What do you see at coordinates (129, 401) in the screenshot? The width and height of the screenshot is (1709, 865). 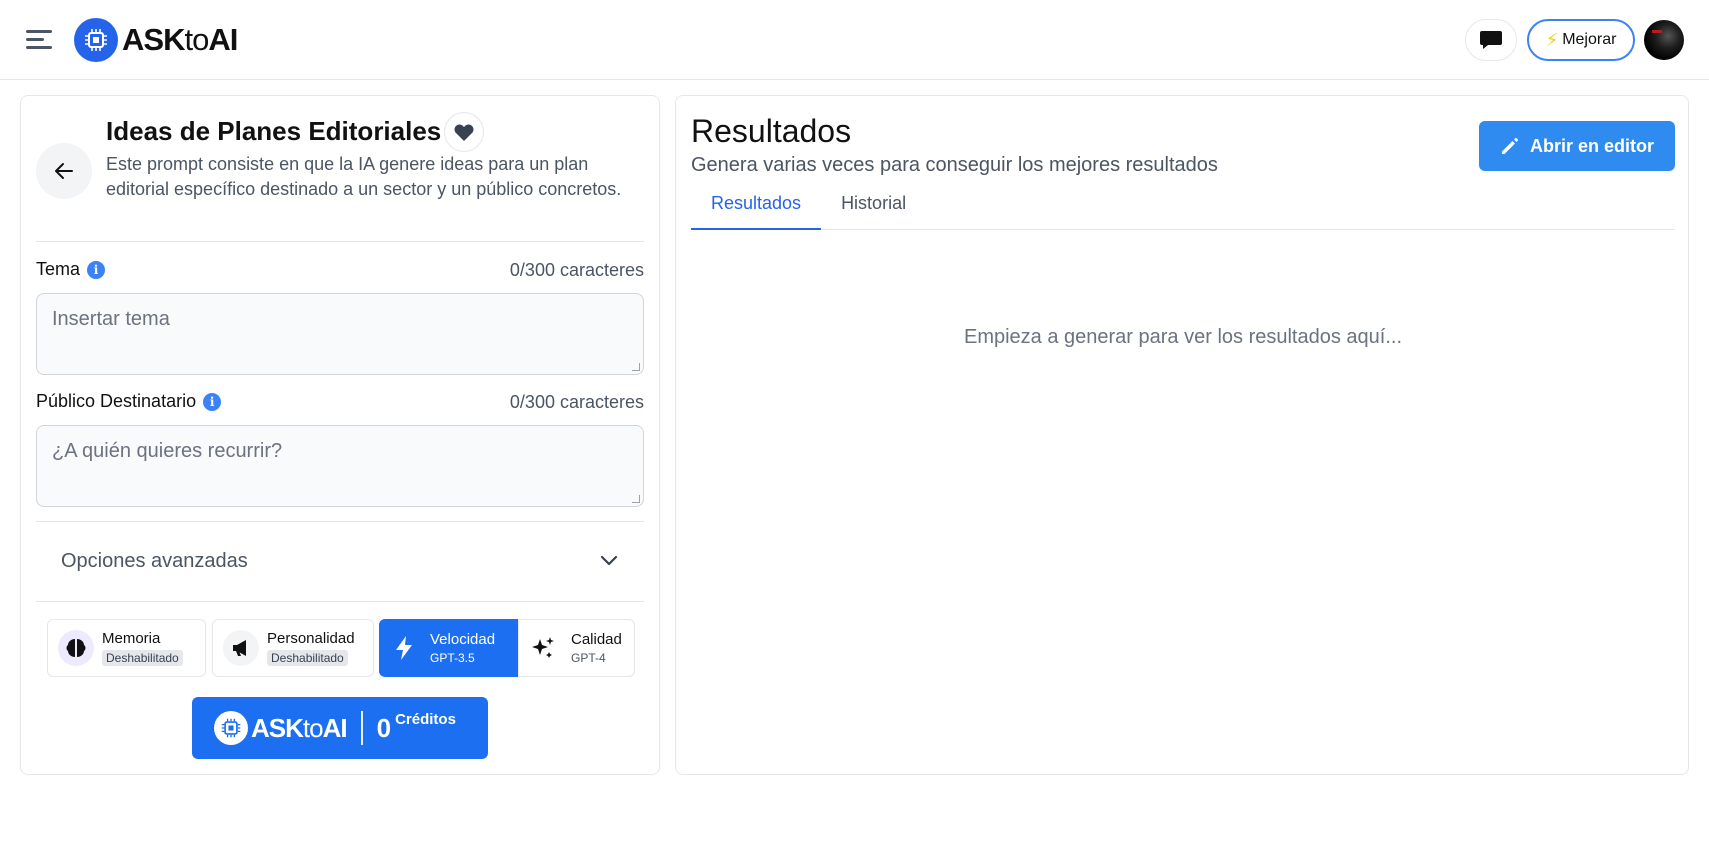 I see `publico-label: Público Destinatario i` at bounding box center [129, 401].